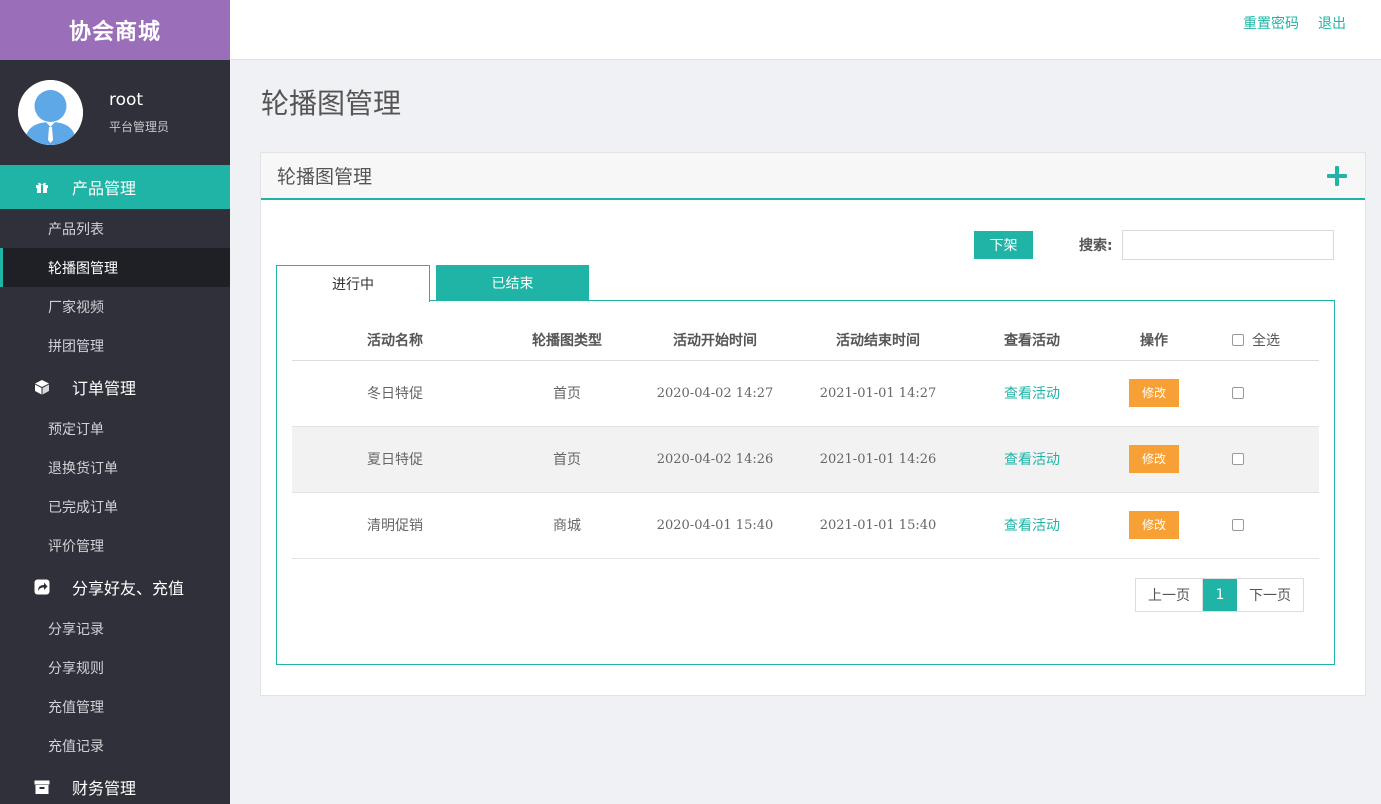  I want to click on column-header: 活动名称, so click(395, 340).